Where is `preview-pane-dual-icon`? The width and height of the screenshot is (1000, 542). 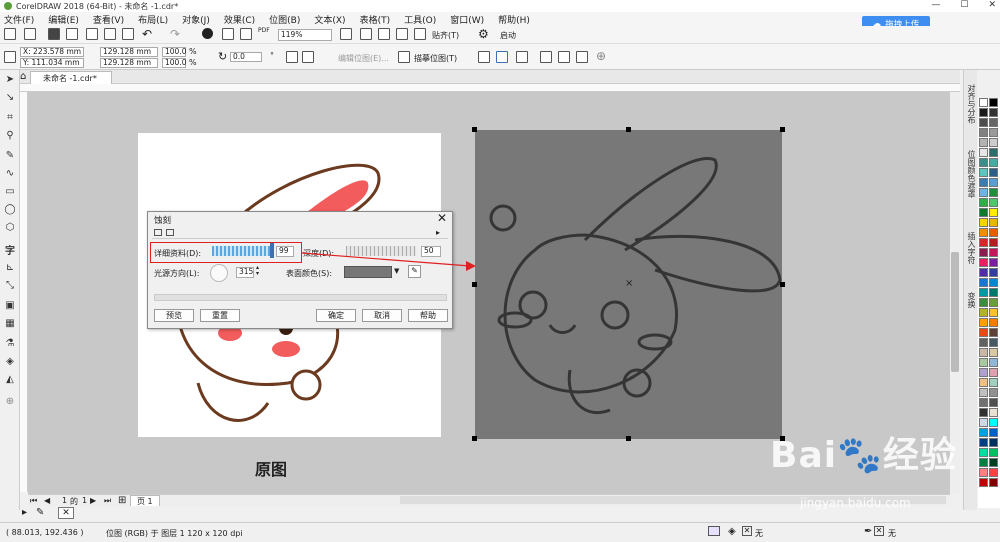 preview-pane-dual-icon is located at coordinates (170, 232).